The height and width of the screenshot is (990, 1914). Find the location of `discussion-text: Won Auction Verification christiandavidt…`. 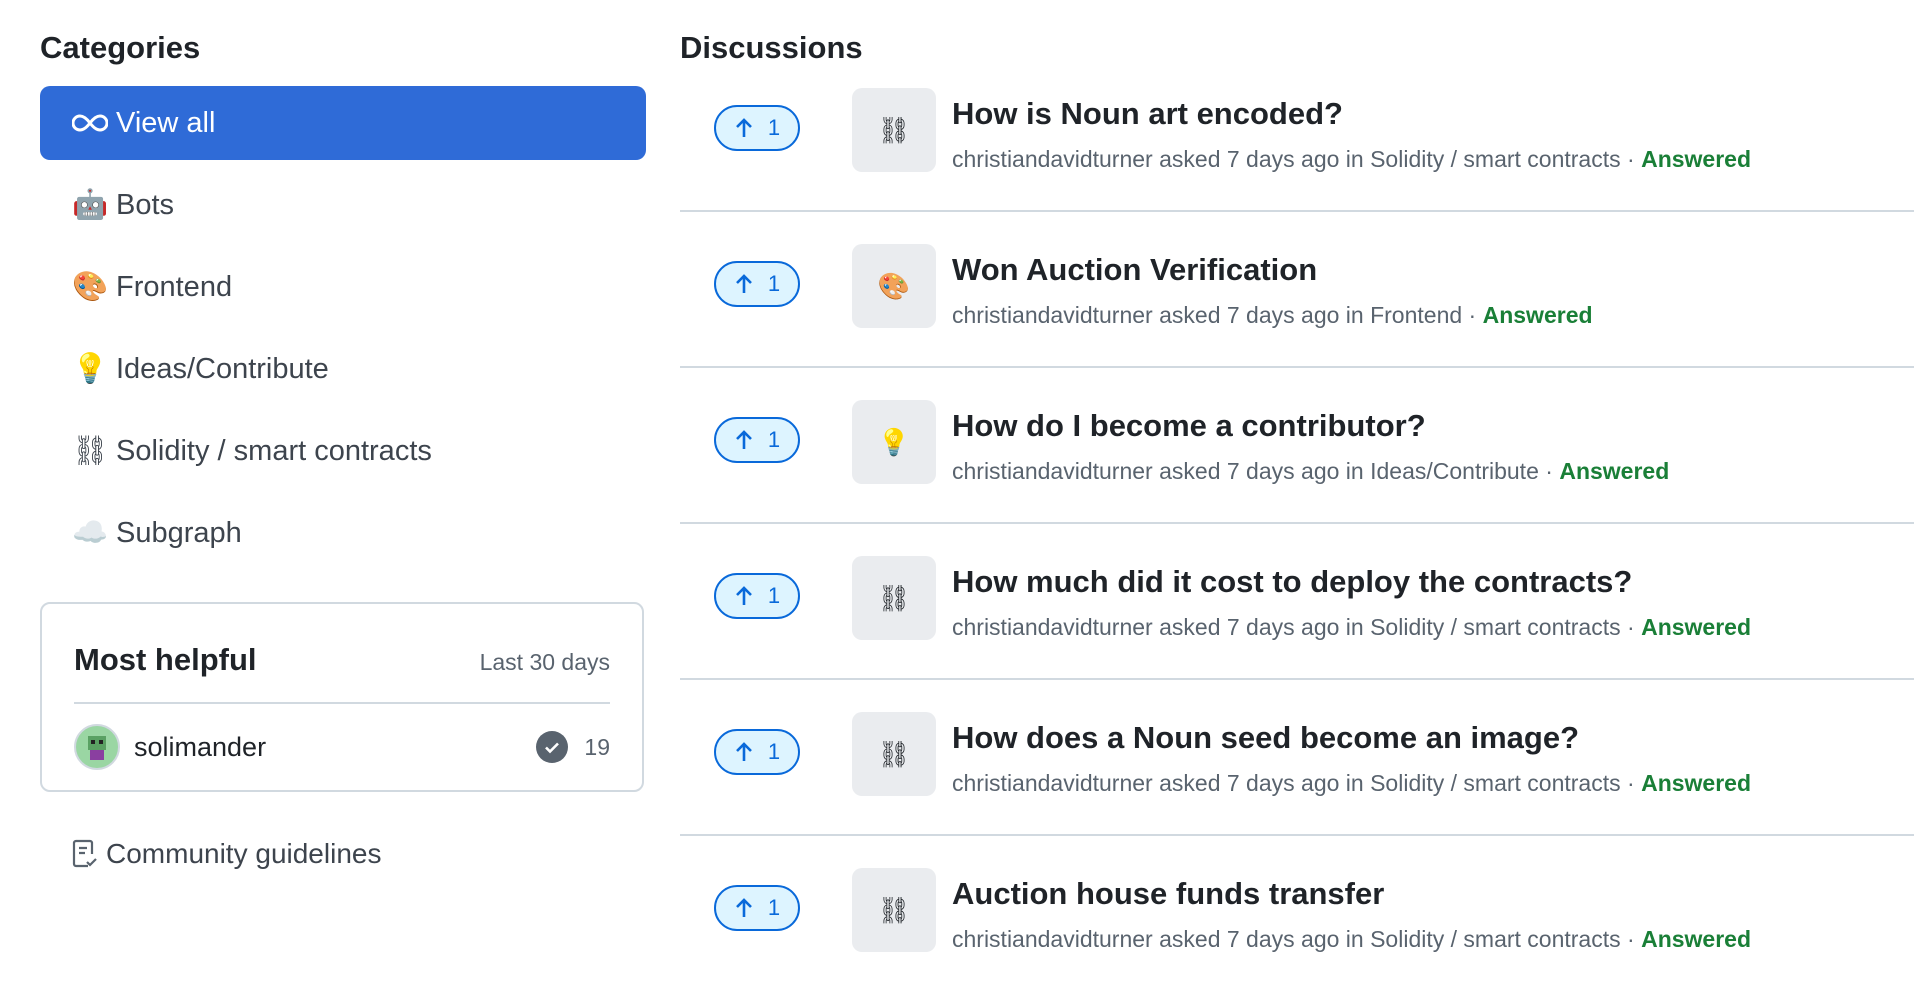

discussion-text: Won Auction Verification christiandavidt… is located at coordinates (1272, 290).